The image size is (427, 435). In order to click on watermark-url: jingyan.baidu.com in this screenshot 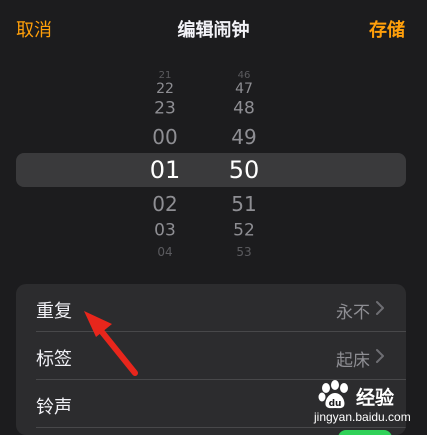, I will do `click(362, 417)`.